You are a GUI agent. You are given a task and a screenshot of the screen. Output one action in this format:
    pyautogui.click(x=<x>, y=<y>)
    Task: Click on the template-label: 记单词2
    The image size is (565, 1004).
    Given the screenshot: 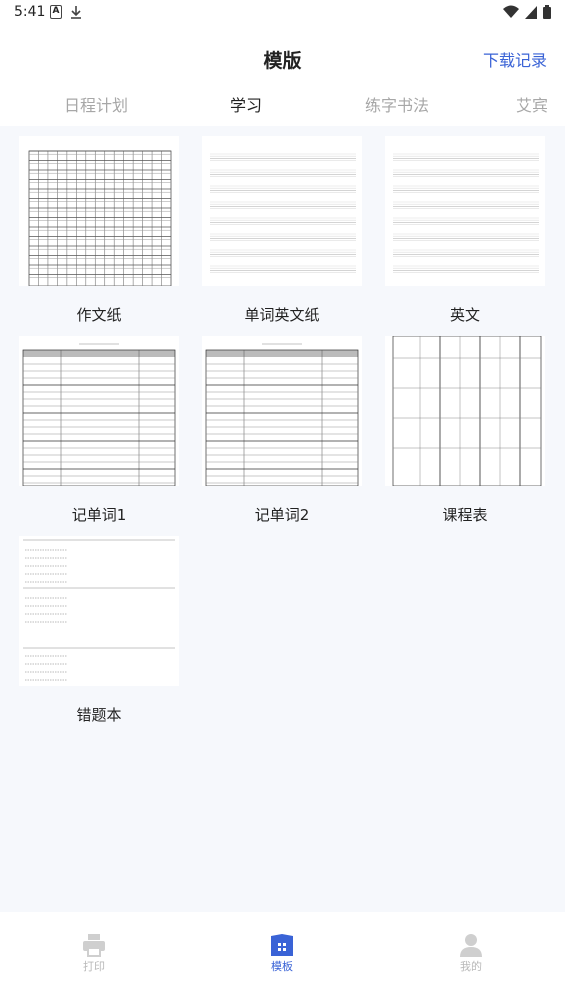 What is the action you would take?
    pyautogui.click(x=282, y=515)
    